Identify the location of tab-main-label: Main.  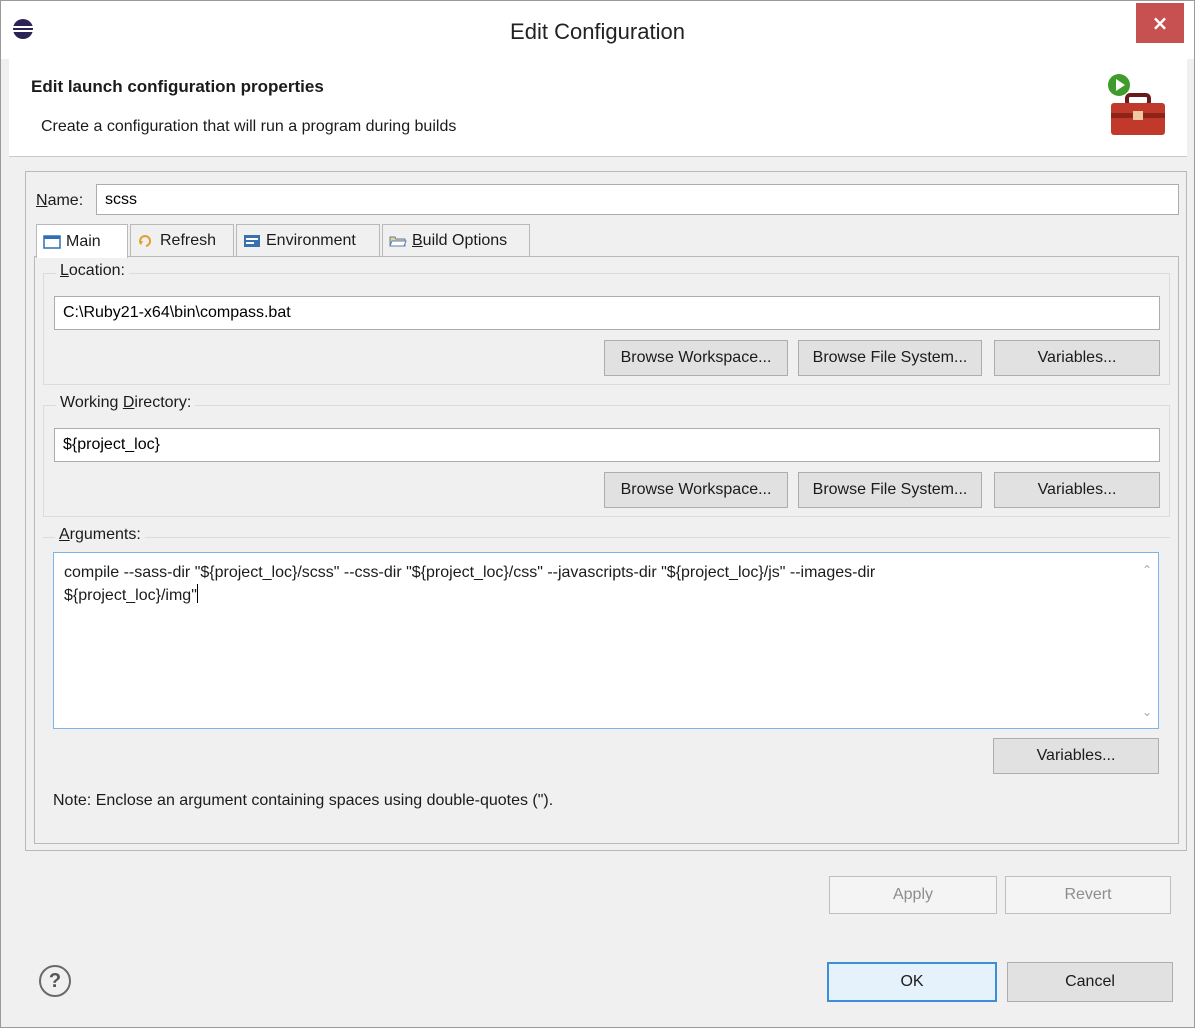
(83, 241).